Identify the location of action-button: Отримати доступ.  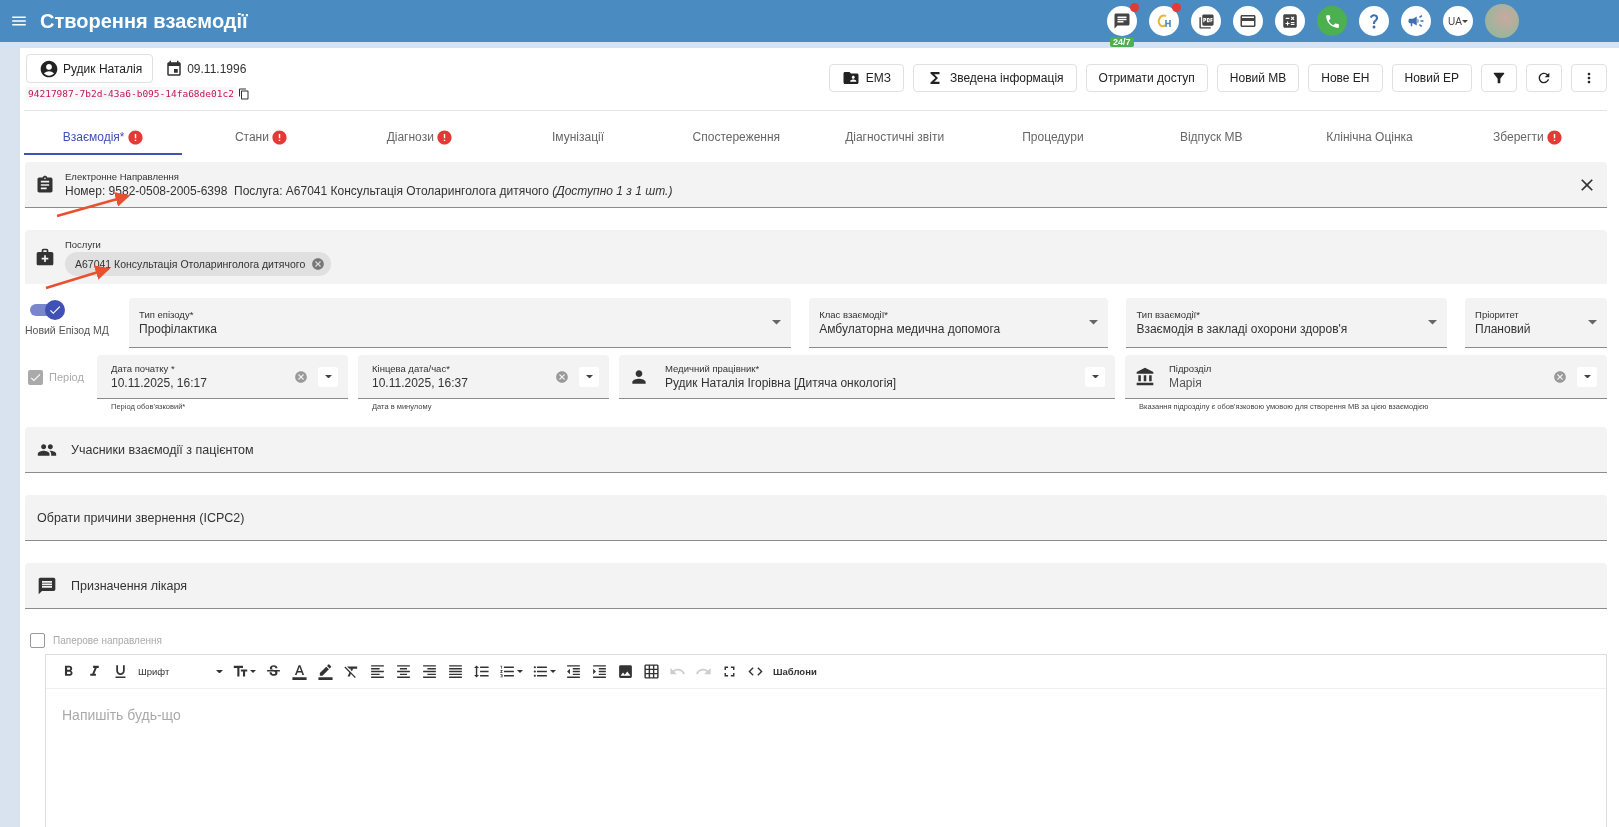
(1146, 78).